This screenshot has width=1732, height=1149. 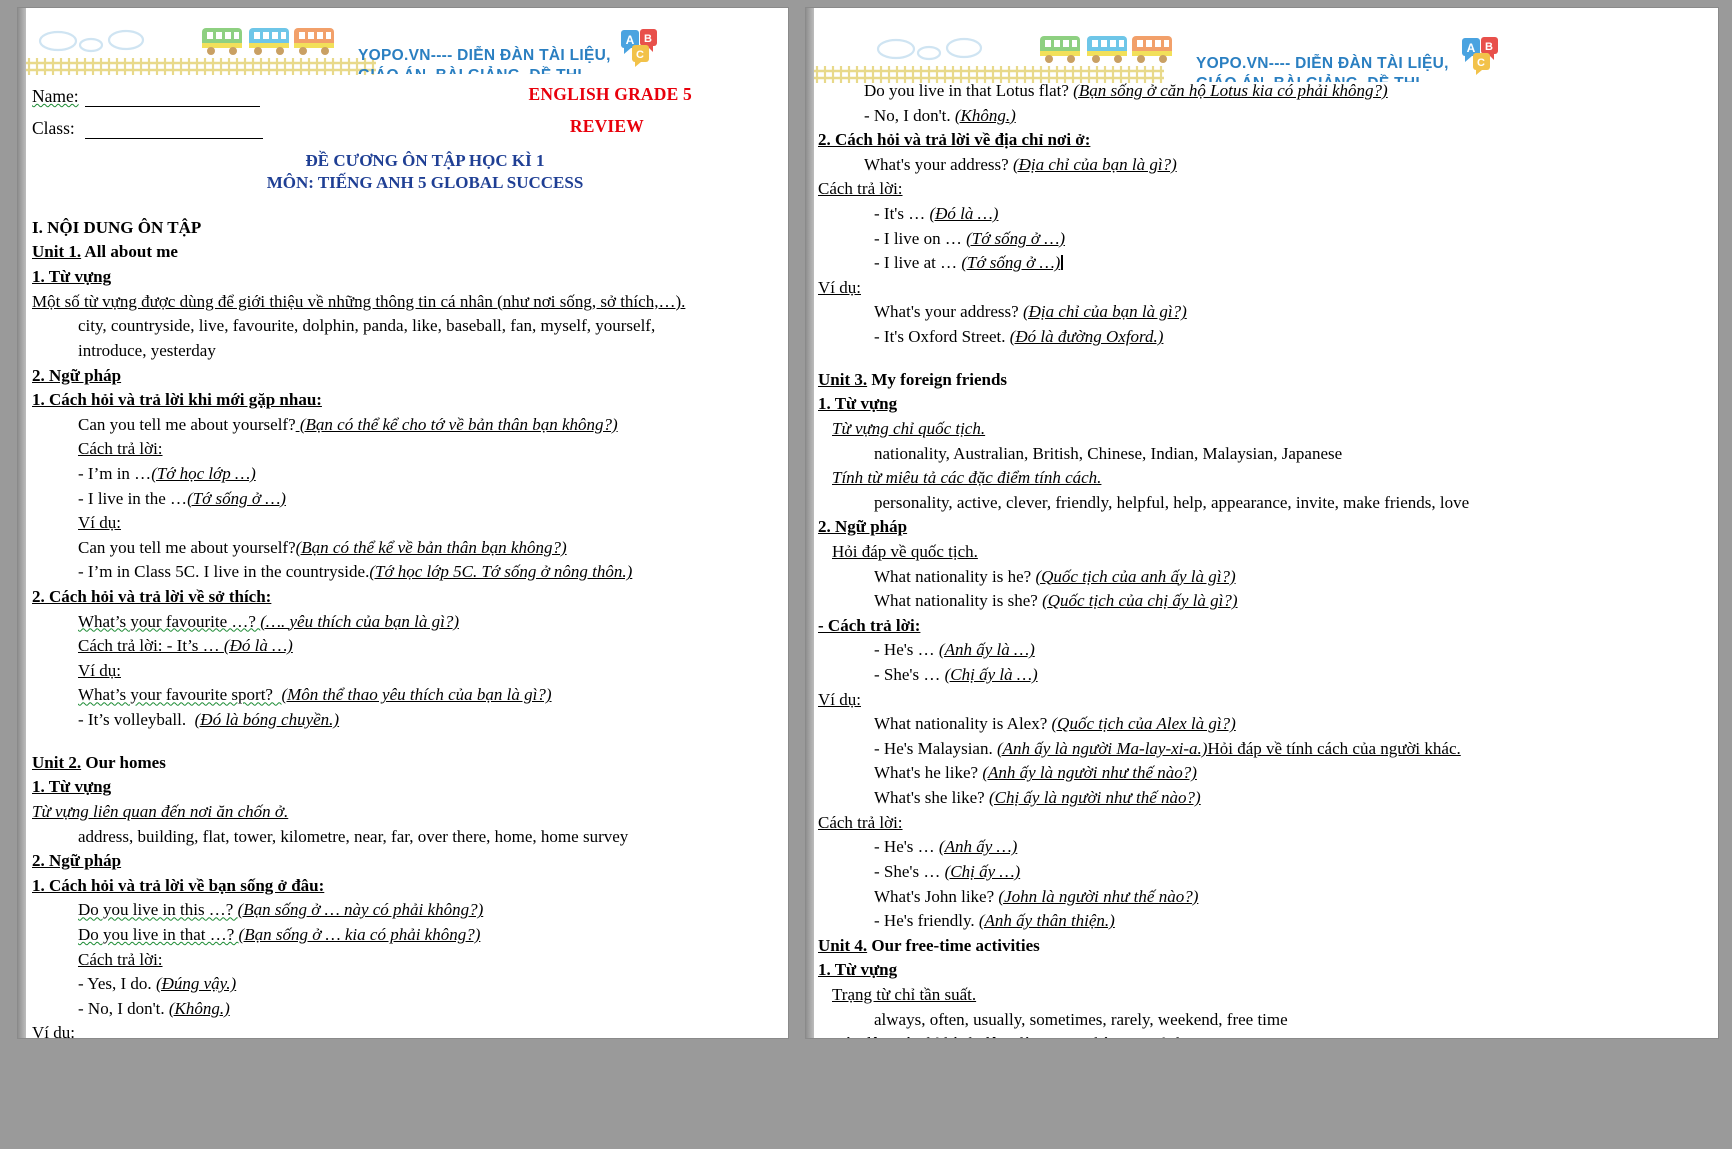 I want to click on u2-g2-answer-label: Cách trả lời:, so click(x=860, y=189).